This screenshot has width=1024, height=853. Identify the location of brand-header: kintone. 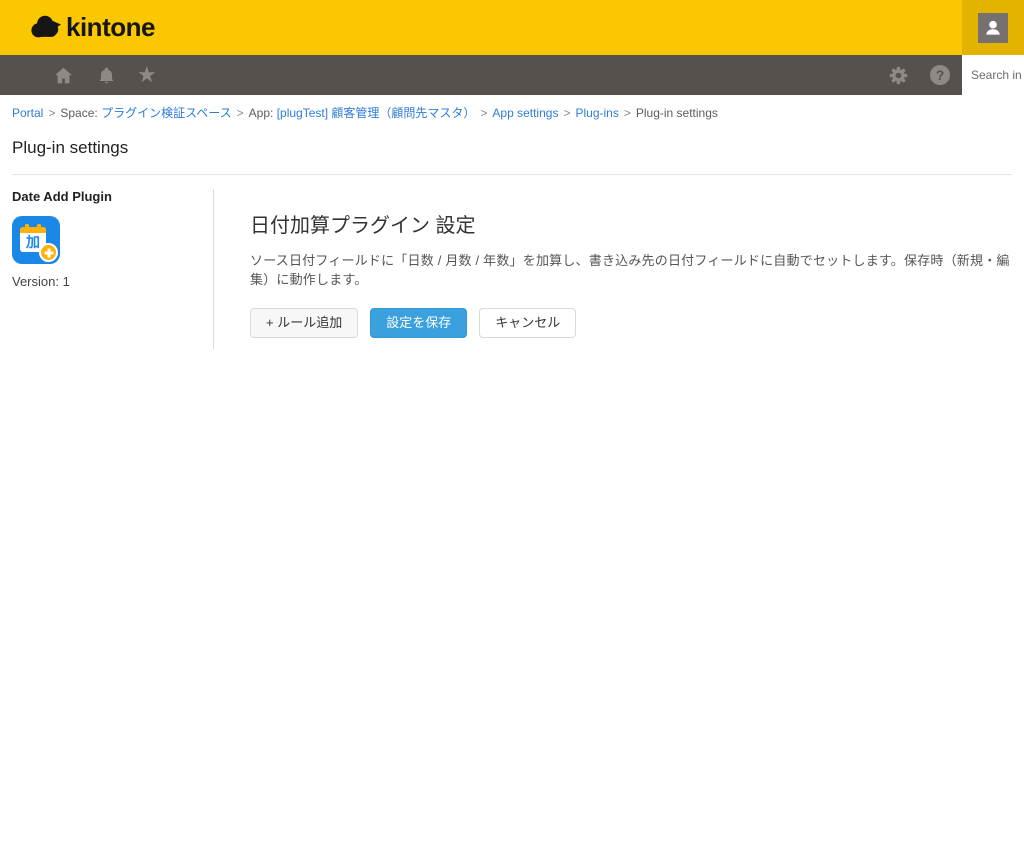
(512, 27).